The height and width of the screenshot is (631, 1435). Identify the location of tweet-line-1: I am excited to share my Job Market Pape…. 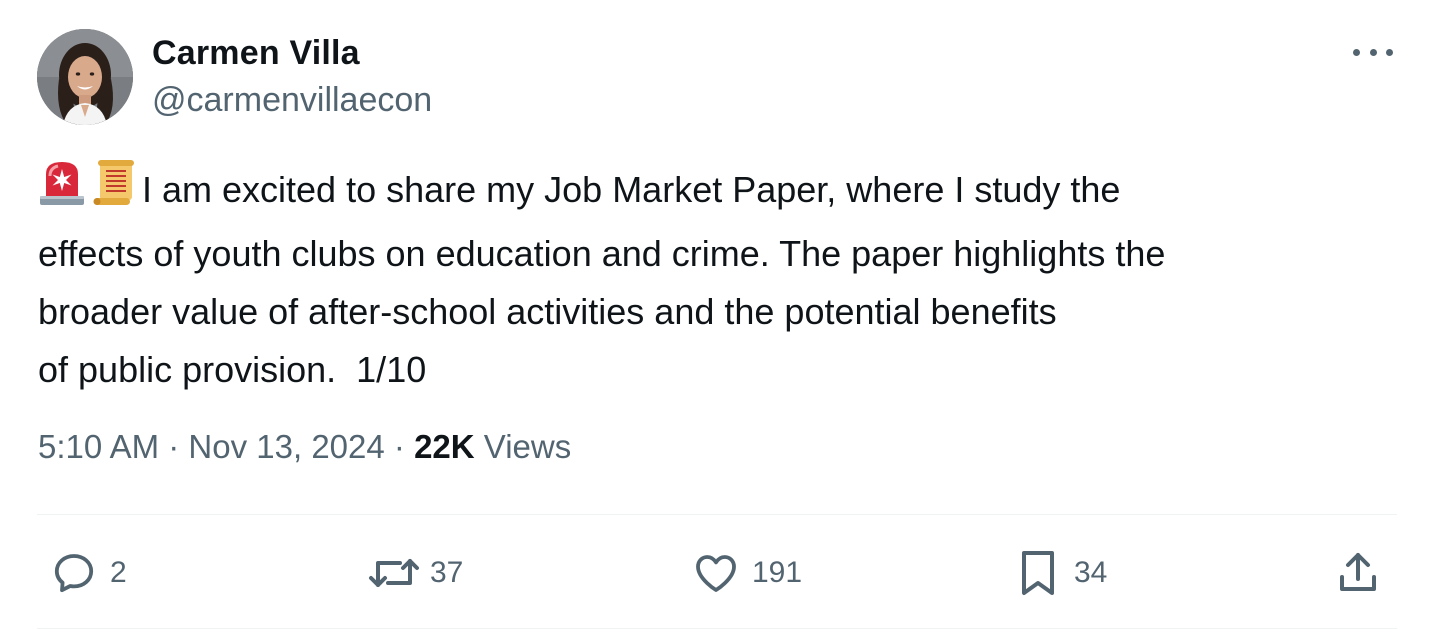
(631, 189).